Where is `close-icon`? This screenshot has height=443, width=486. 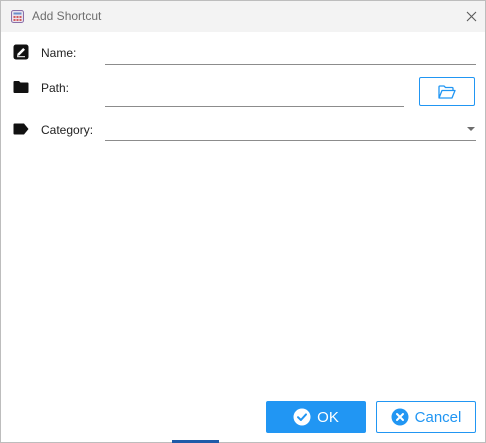
close-icon is located at coordinates (471, 16).